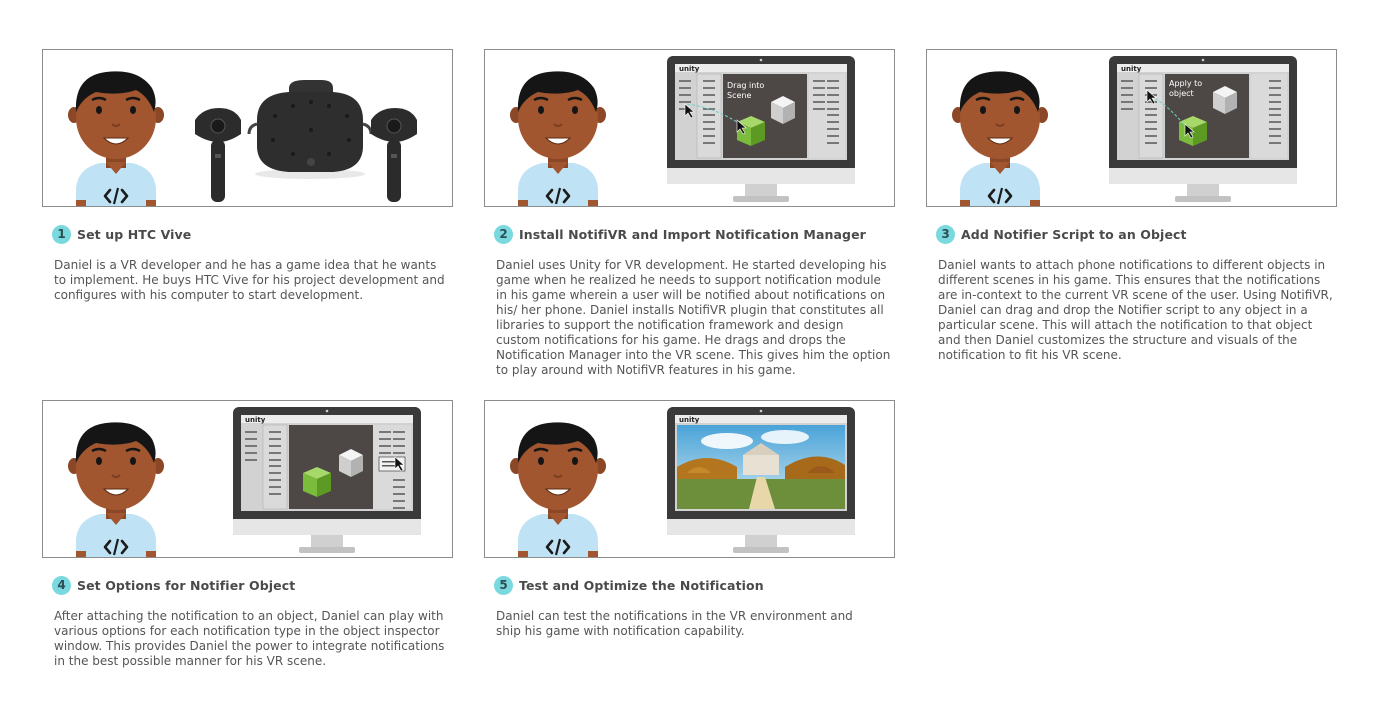 This screenshot has height=703, width=1395. Describe the element at coordinates (503, 234) in the screenshot. I see `step-number-badge: 2` at that location.